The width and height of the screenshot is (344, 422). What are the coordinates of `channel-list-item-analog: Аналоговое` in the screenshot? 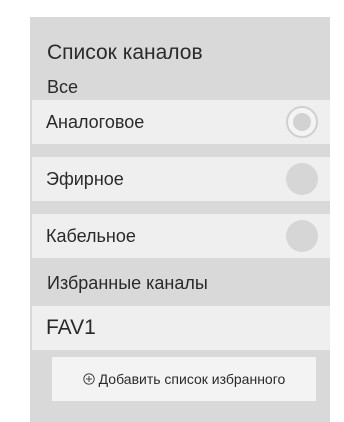 It's located at (181, 122).